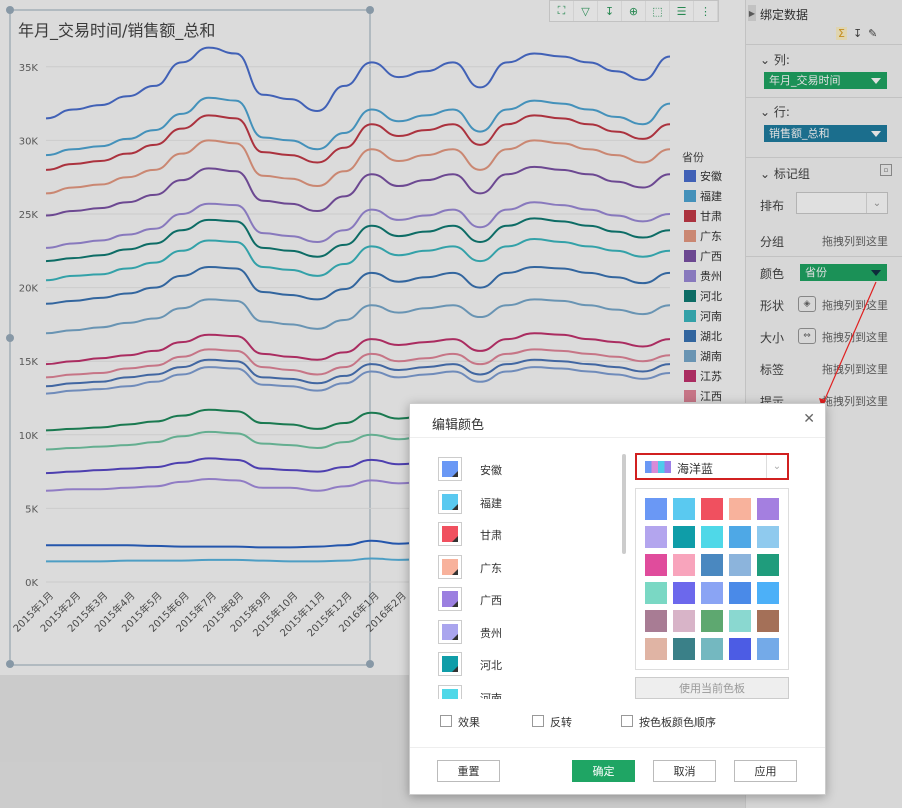 The height and width of the screenshot is (808, 902). Describe the element at coordinates (841, 33) in the screenshot. I see `sum-icon: Σ` at that location.